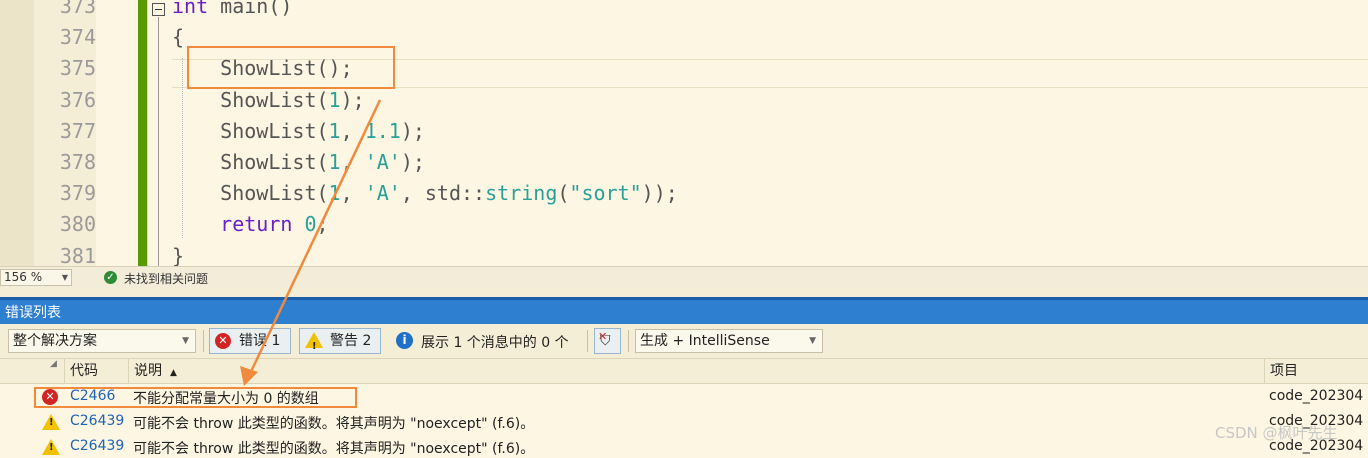 The height and width of the screenshot is (458, 1368). I want to click on code-token: 0, so click(310, 224).